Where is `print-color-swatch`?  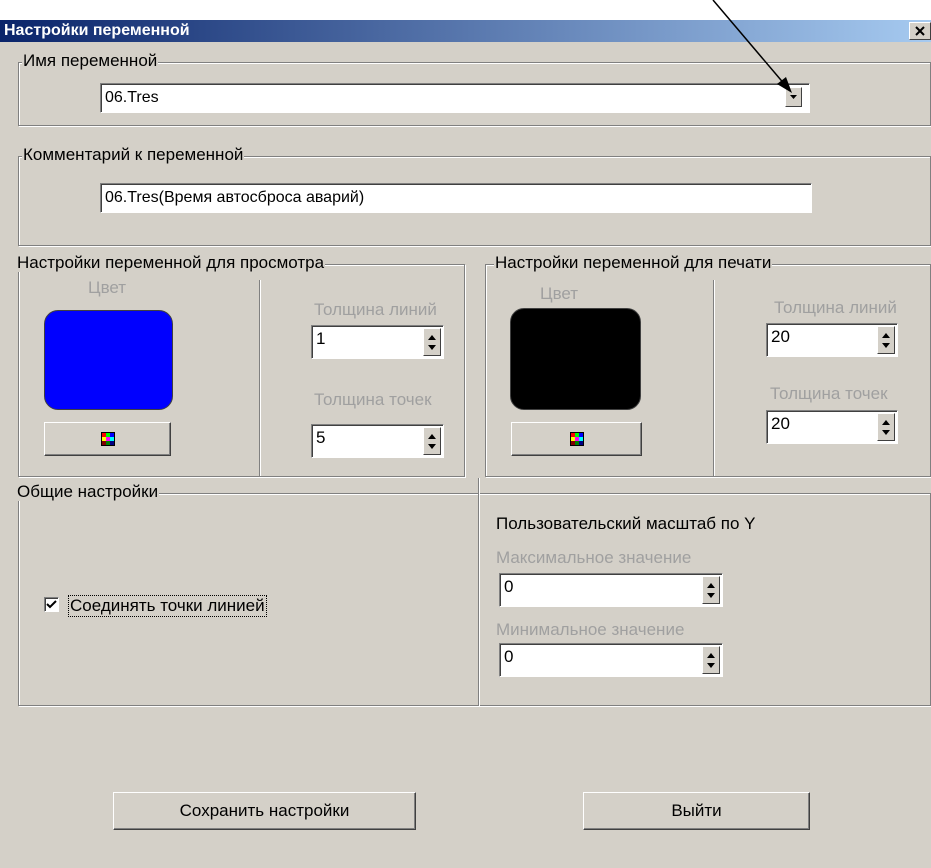 print-color-swatch is located at coordinates (575, 359).